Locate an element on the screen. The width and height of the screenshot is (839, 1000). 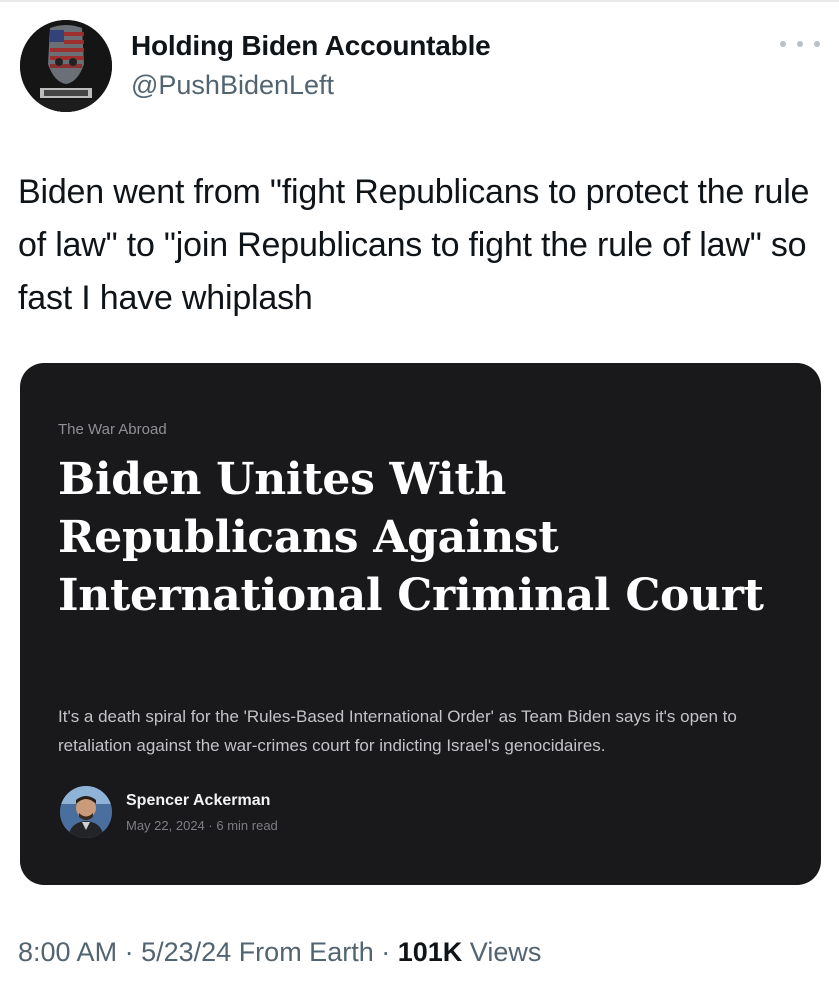
views-label: Views is located at coordinates (505, 952).